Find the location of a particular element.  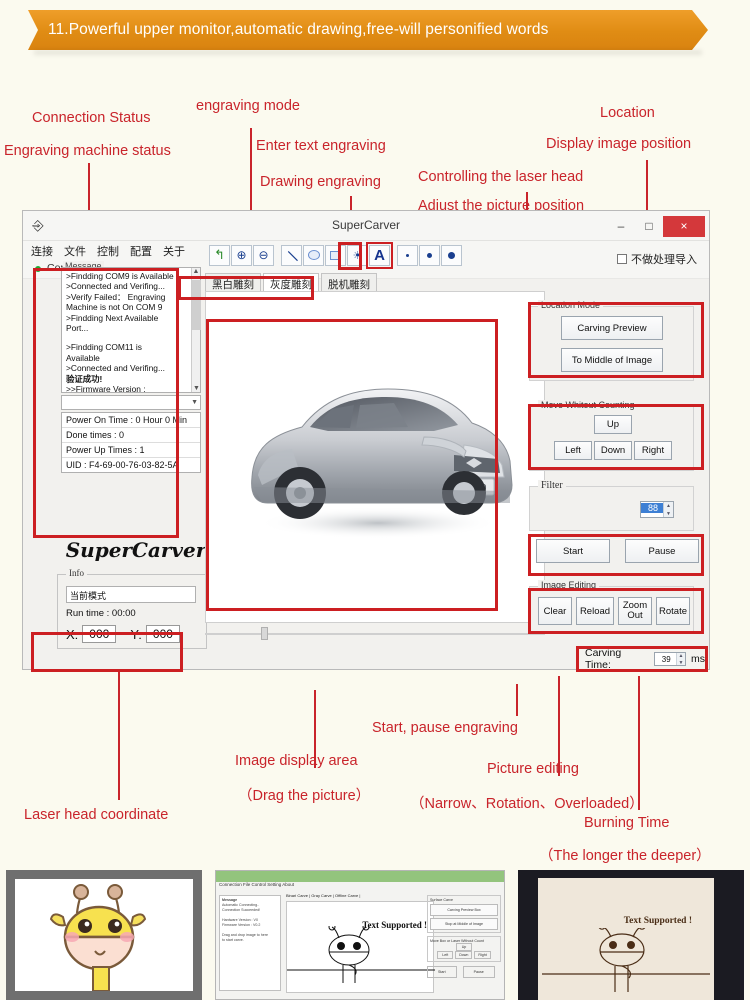

slider-thumb is located at coordinates (264, 633).